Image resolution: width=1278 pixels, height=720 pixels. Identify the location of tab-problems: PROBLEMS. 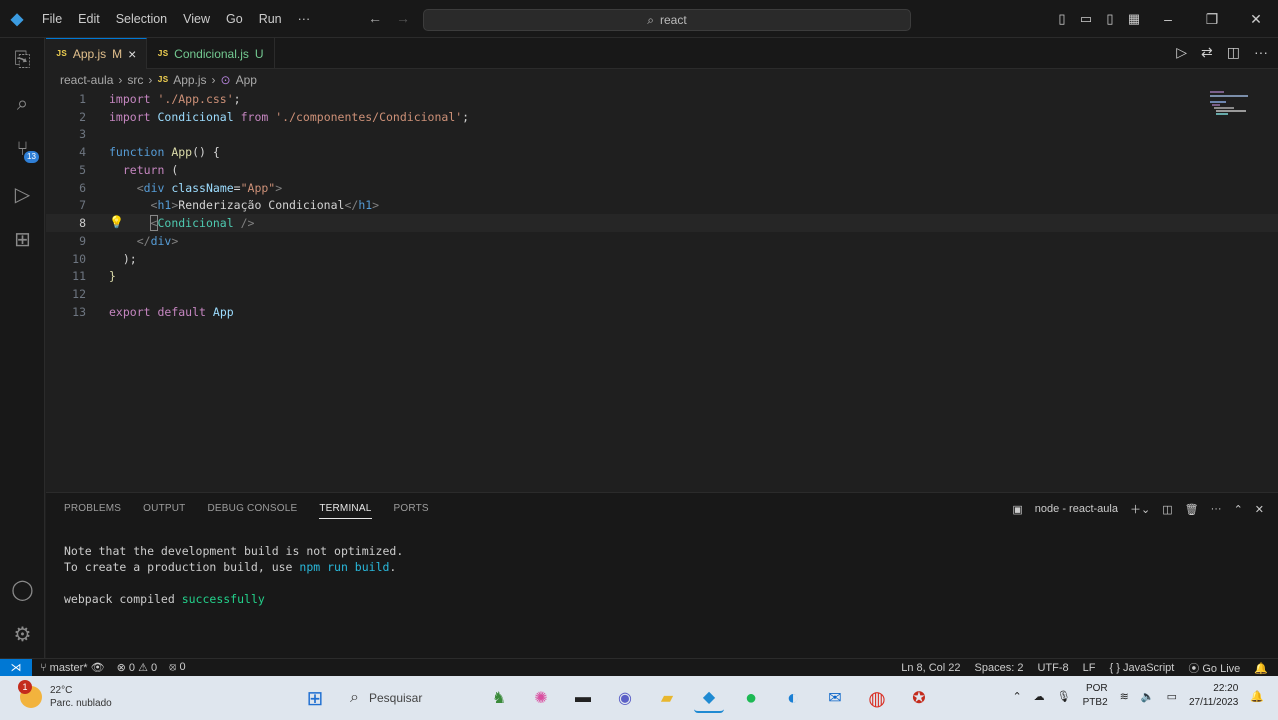
(92, 511).